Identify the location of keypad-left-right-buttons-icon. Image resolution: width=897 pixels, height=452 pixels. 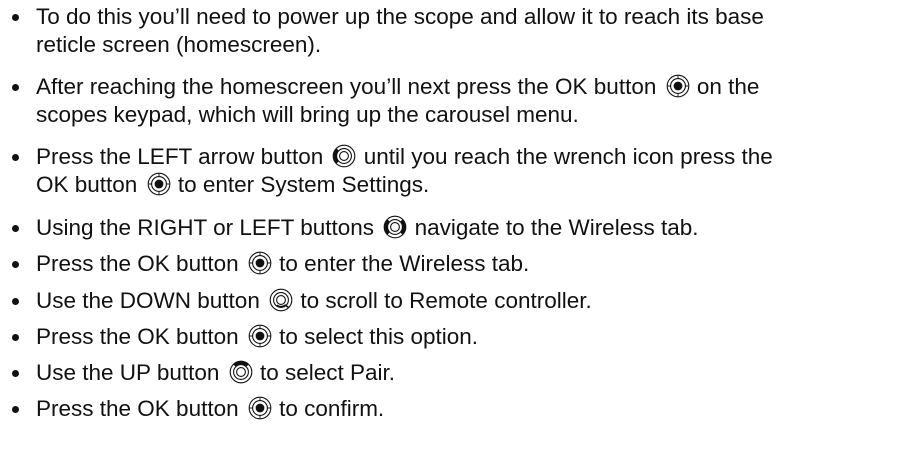
(395, 227).